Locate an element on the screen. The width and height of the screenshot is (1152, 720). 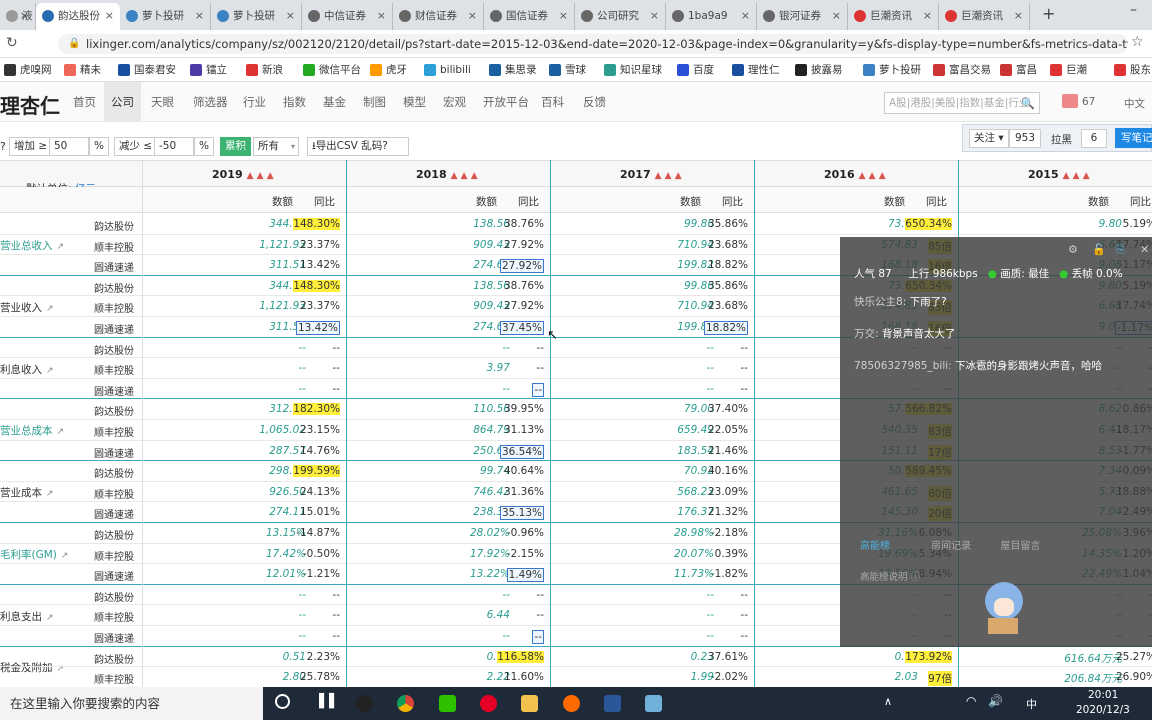
energy-rank-tip: 高能榜说明 is located at coordinates (884, 577).